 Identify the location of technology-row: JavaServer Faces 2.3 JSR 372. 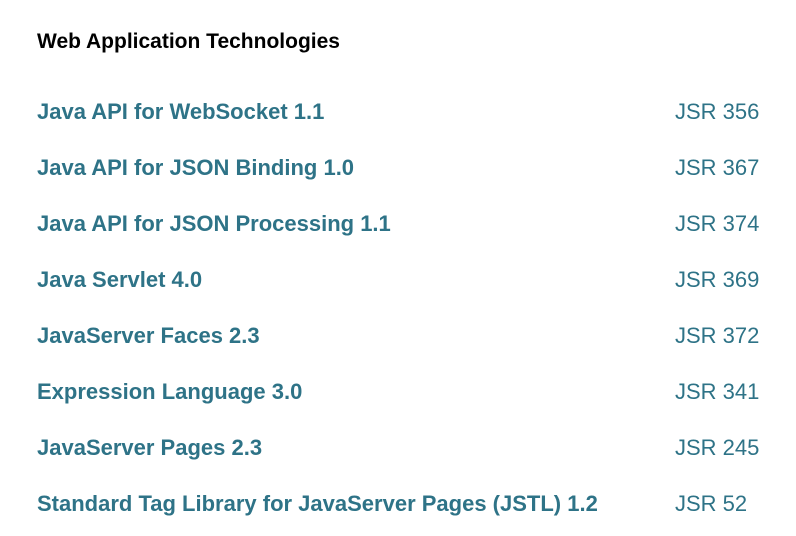
(407, 336).